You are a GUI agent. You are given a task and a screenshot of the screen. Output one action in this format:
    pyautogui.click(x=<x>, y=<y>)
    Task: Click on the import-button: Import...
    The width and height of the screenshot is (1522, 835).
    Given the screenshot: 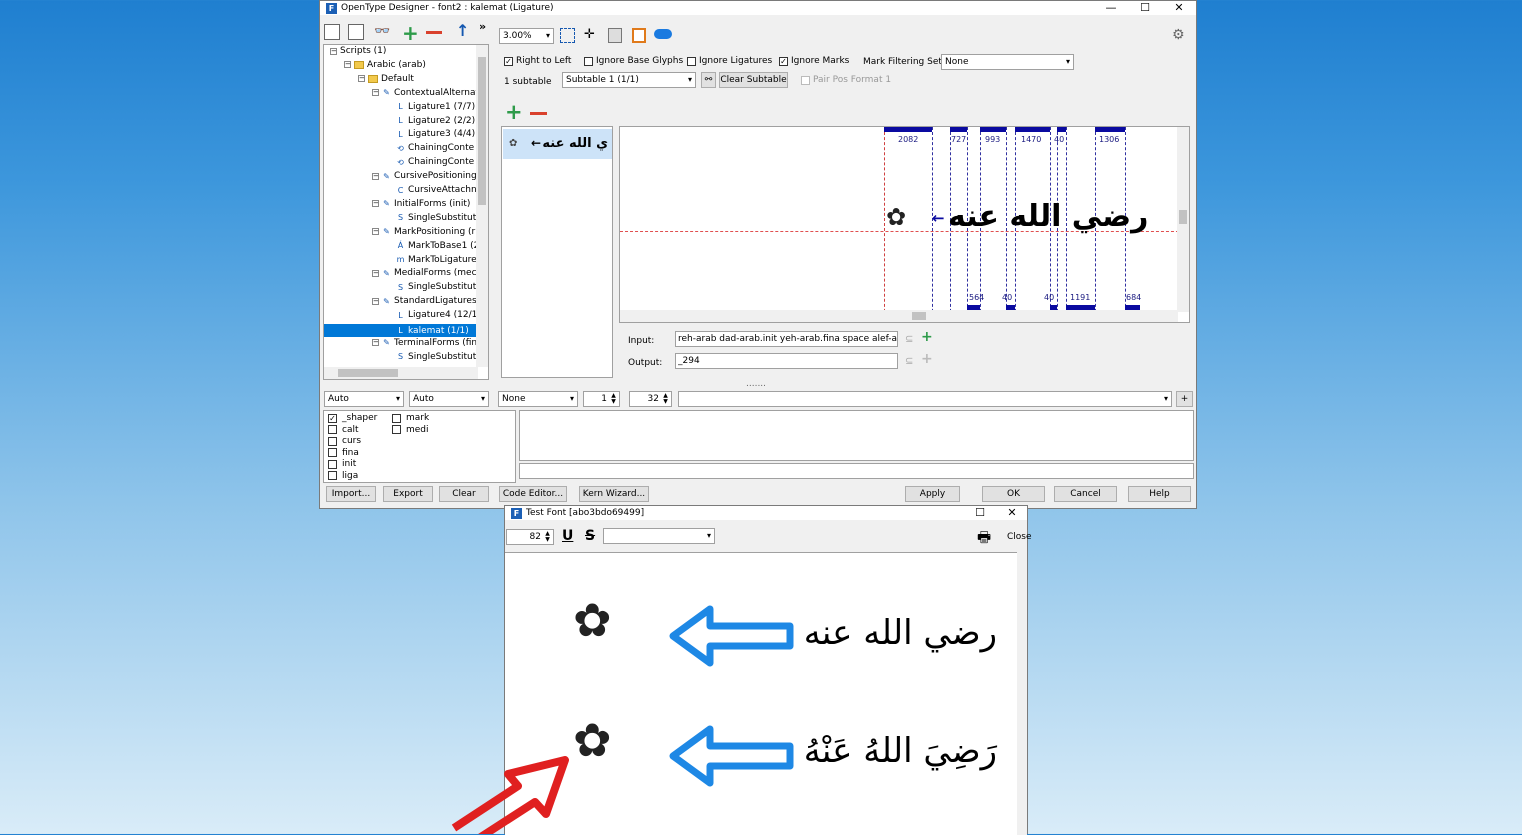 What is the action you would take?
    pyautogui.click(x=351, y=494)
    